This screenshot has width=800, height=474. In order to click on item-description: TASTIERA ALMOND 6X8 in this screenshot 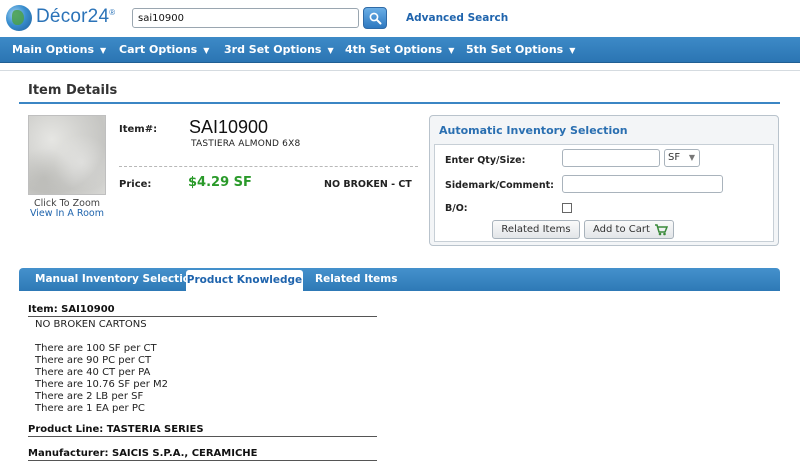, I will do `click(246, 144)`.